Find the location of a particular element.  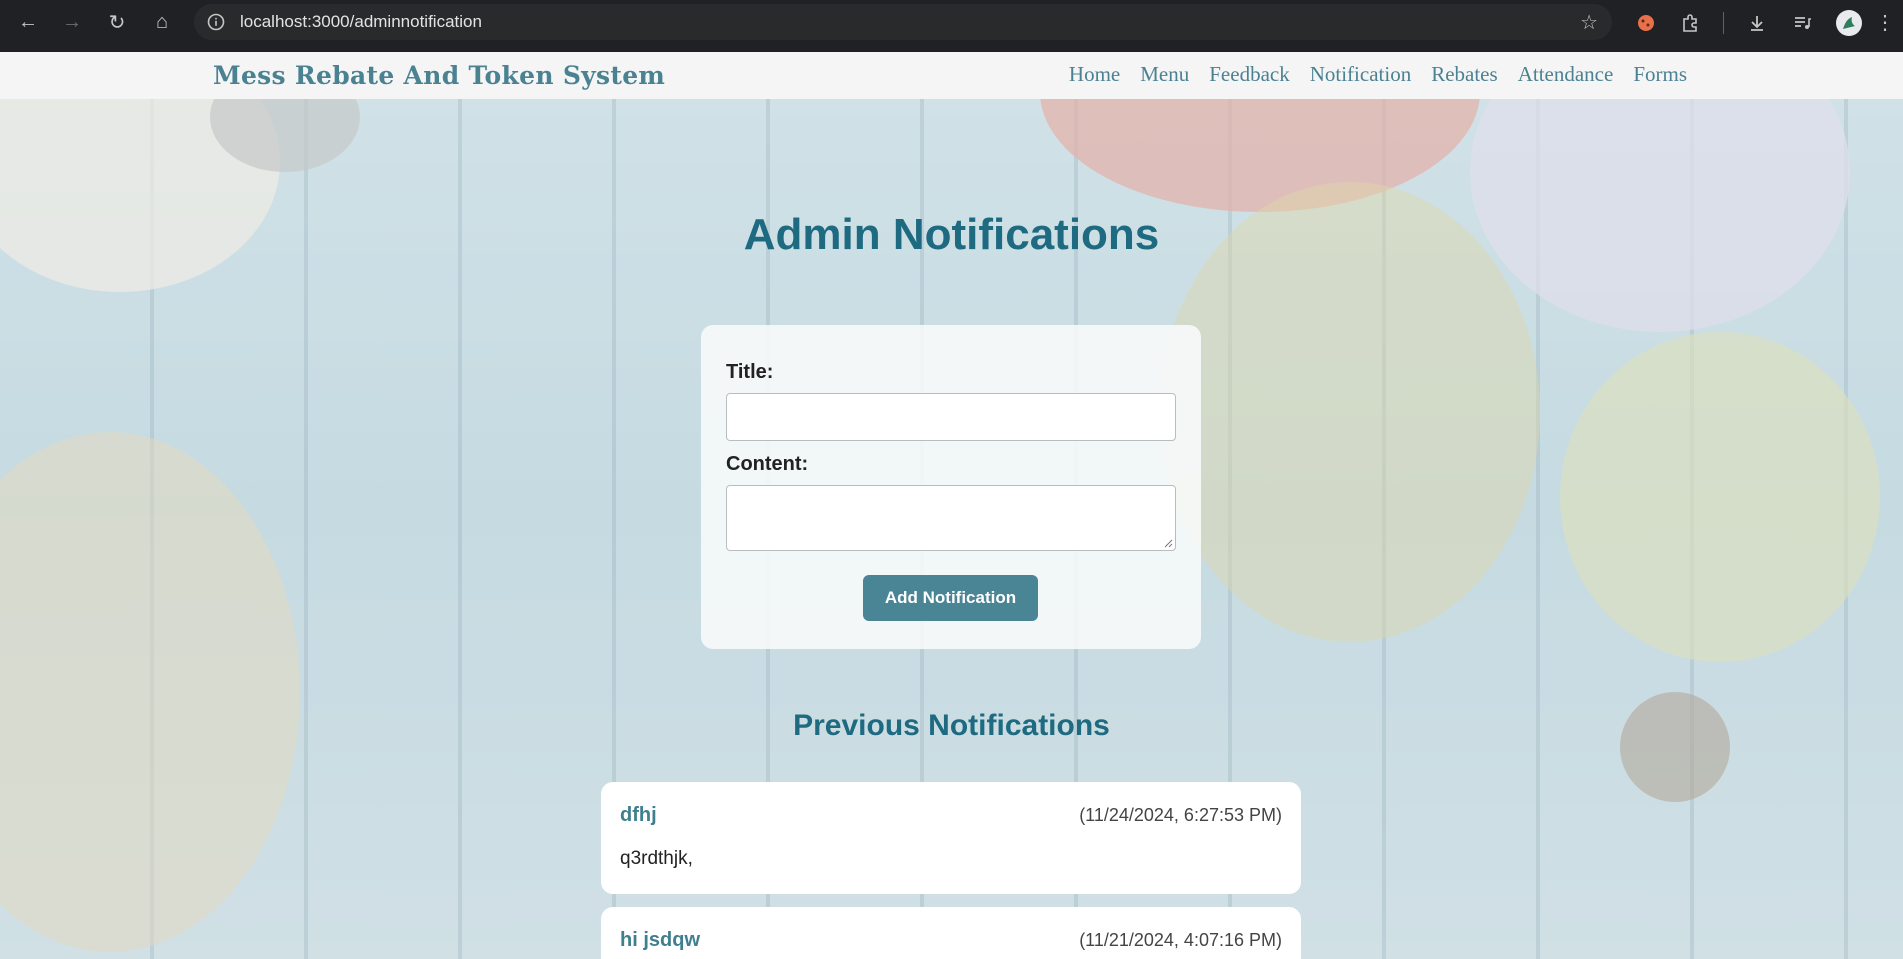

notification-content: q3rdthjk, is located at coordinates (656, 858).